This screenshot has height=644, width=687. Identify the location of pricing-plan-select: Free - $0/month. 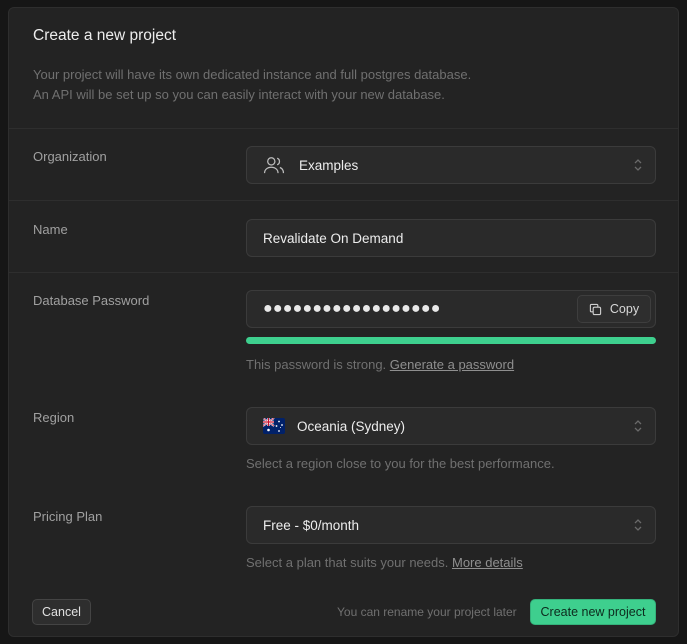
(451, 525).